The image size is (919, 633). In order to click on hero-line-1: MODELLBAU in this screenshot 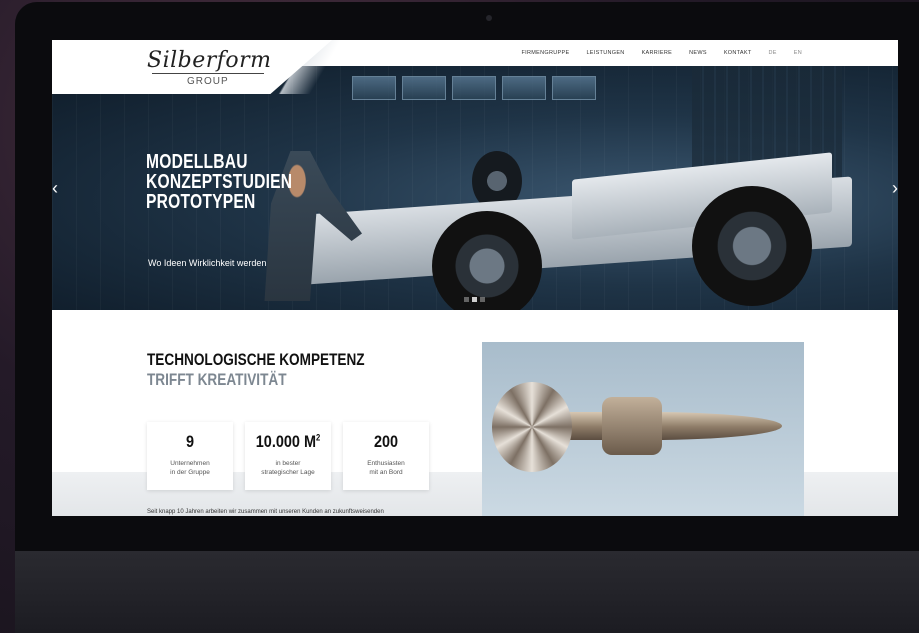, I will do `click(197, 162)`.